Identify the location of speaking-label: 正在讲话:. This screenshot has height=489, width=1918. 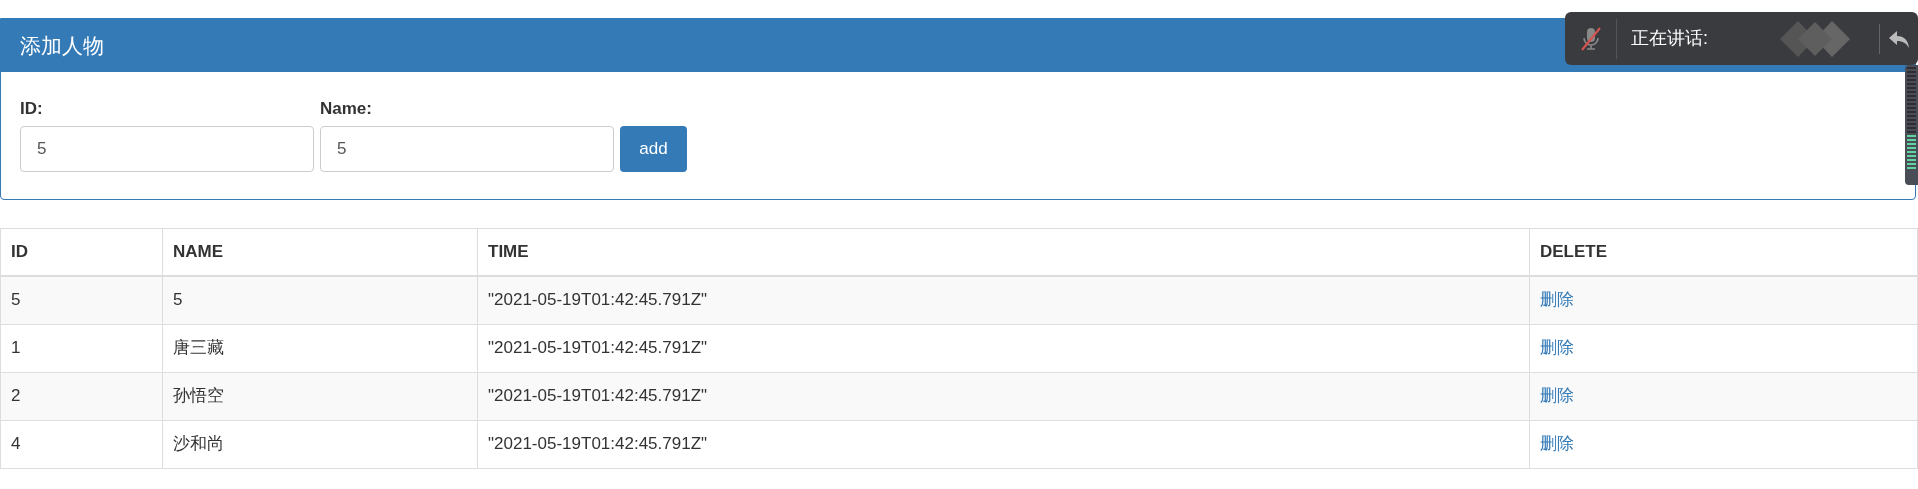
(1669, 38).